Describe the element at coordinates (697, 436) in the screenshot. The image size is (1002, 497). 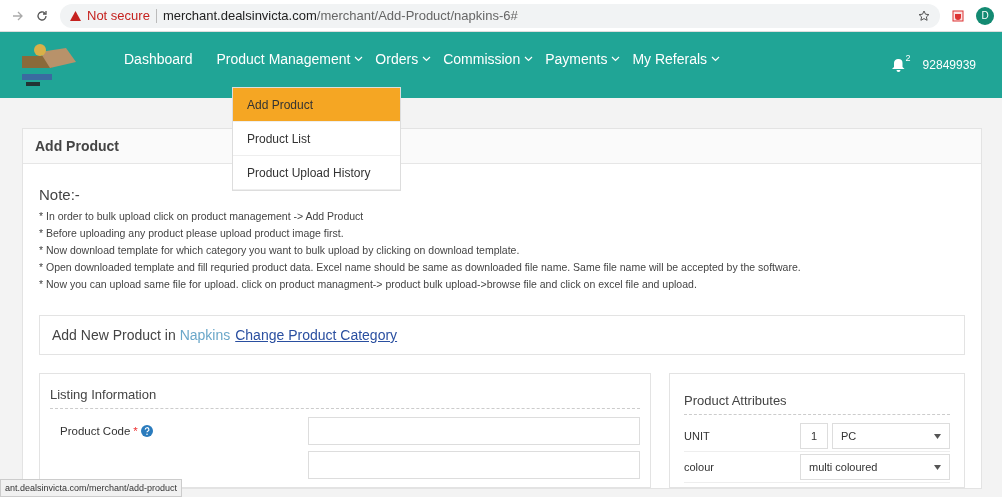
I see `attribute-label: UNIT` at that location.